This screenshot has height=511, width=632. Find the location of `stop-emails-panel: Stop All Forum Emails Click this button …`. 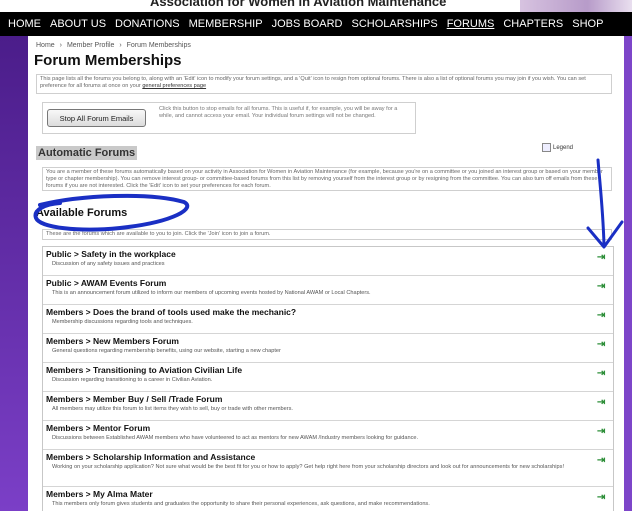

stop-emails-panel: Stop All Forum Emails Click this button … is located at coordinates (229, 118).